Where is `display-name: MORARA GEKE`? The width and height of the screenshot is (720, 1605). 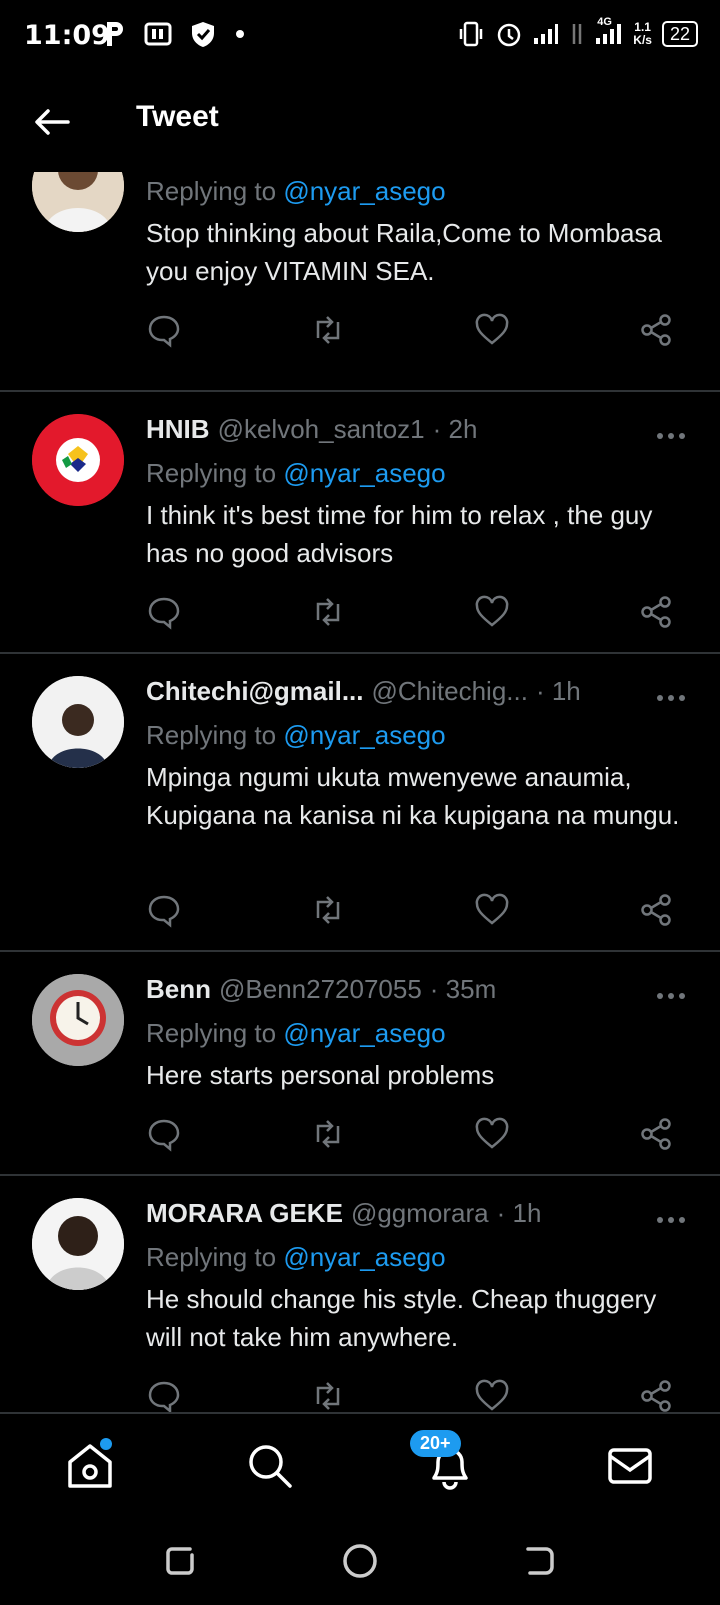 display-name: MORARA GEKE is located at coordinates (244, 1213).